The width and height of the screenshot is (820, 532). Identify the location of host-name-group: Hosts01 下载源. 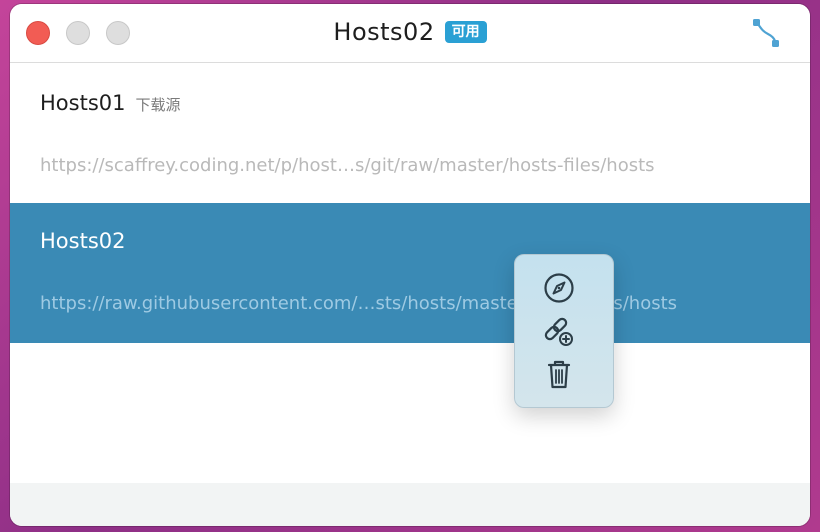
(110, 103).